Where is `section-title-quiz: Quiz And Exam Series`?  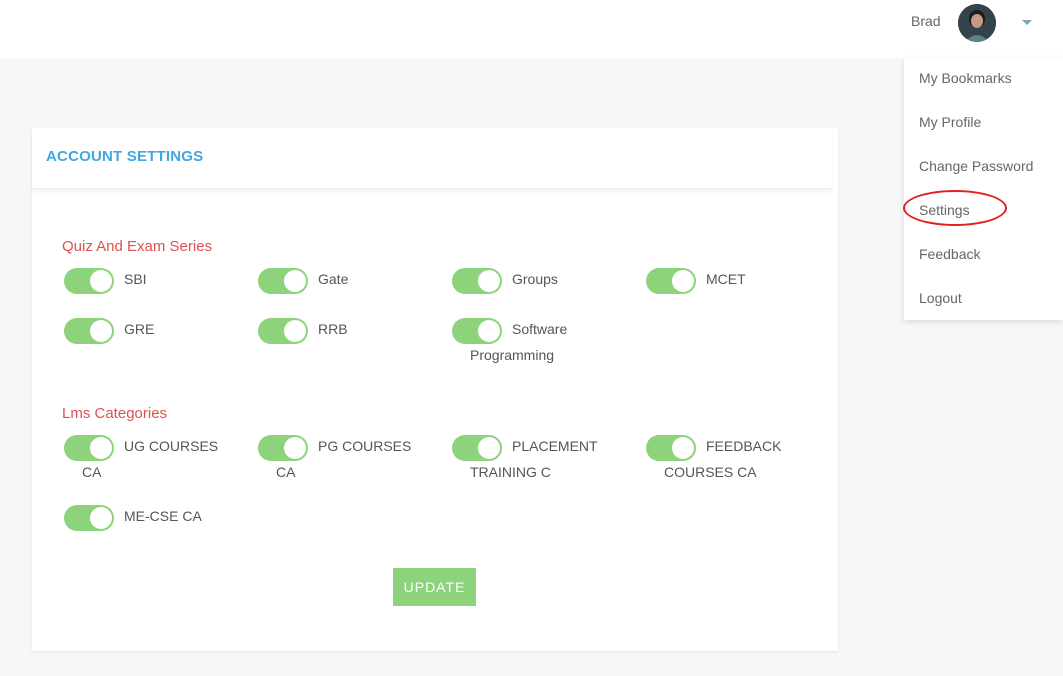 section-title-quiz: Quiz And Exam Series is located at coordinates (137, 246).